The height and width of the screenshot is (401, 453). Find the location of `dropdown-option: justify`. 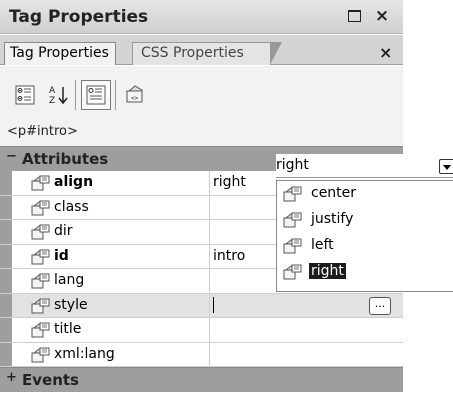

dropdown-option: justify is located at coordinates (365, 220).